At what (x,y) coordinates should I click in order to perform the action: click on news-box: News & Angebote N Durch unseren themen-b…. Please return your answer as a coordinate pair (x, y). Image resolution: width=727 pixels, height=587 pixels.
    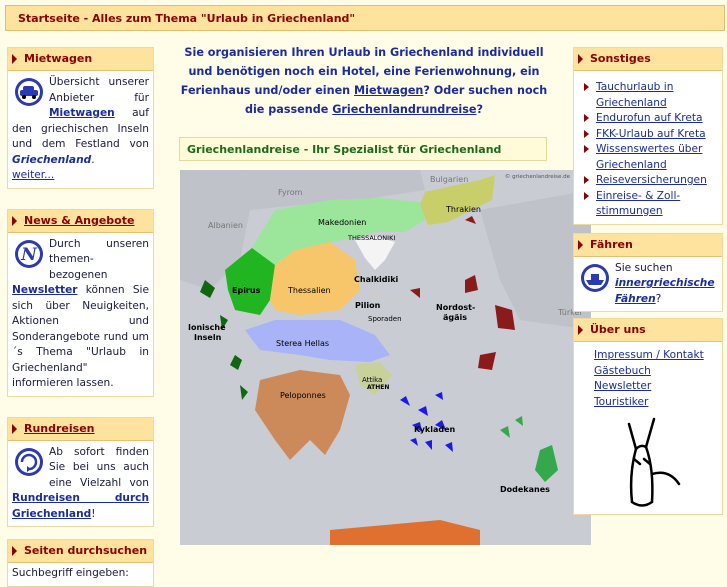
    Looking at the image, I should click on (80, 302).